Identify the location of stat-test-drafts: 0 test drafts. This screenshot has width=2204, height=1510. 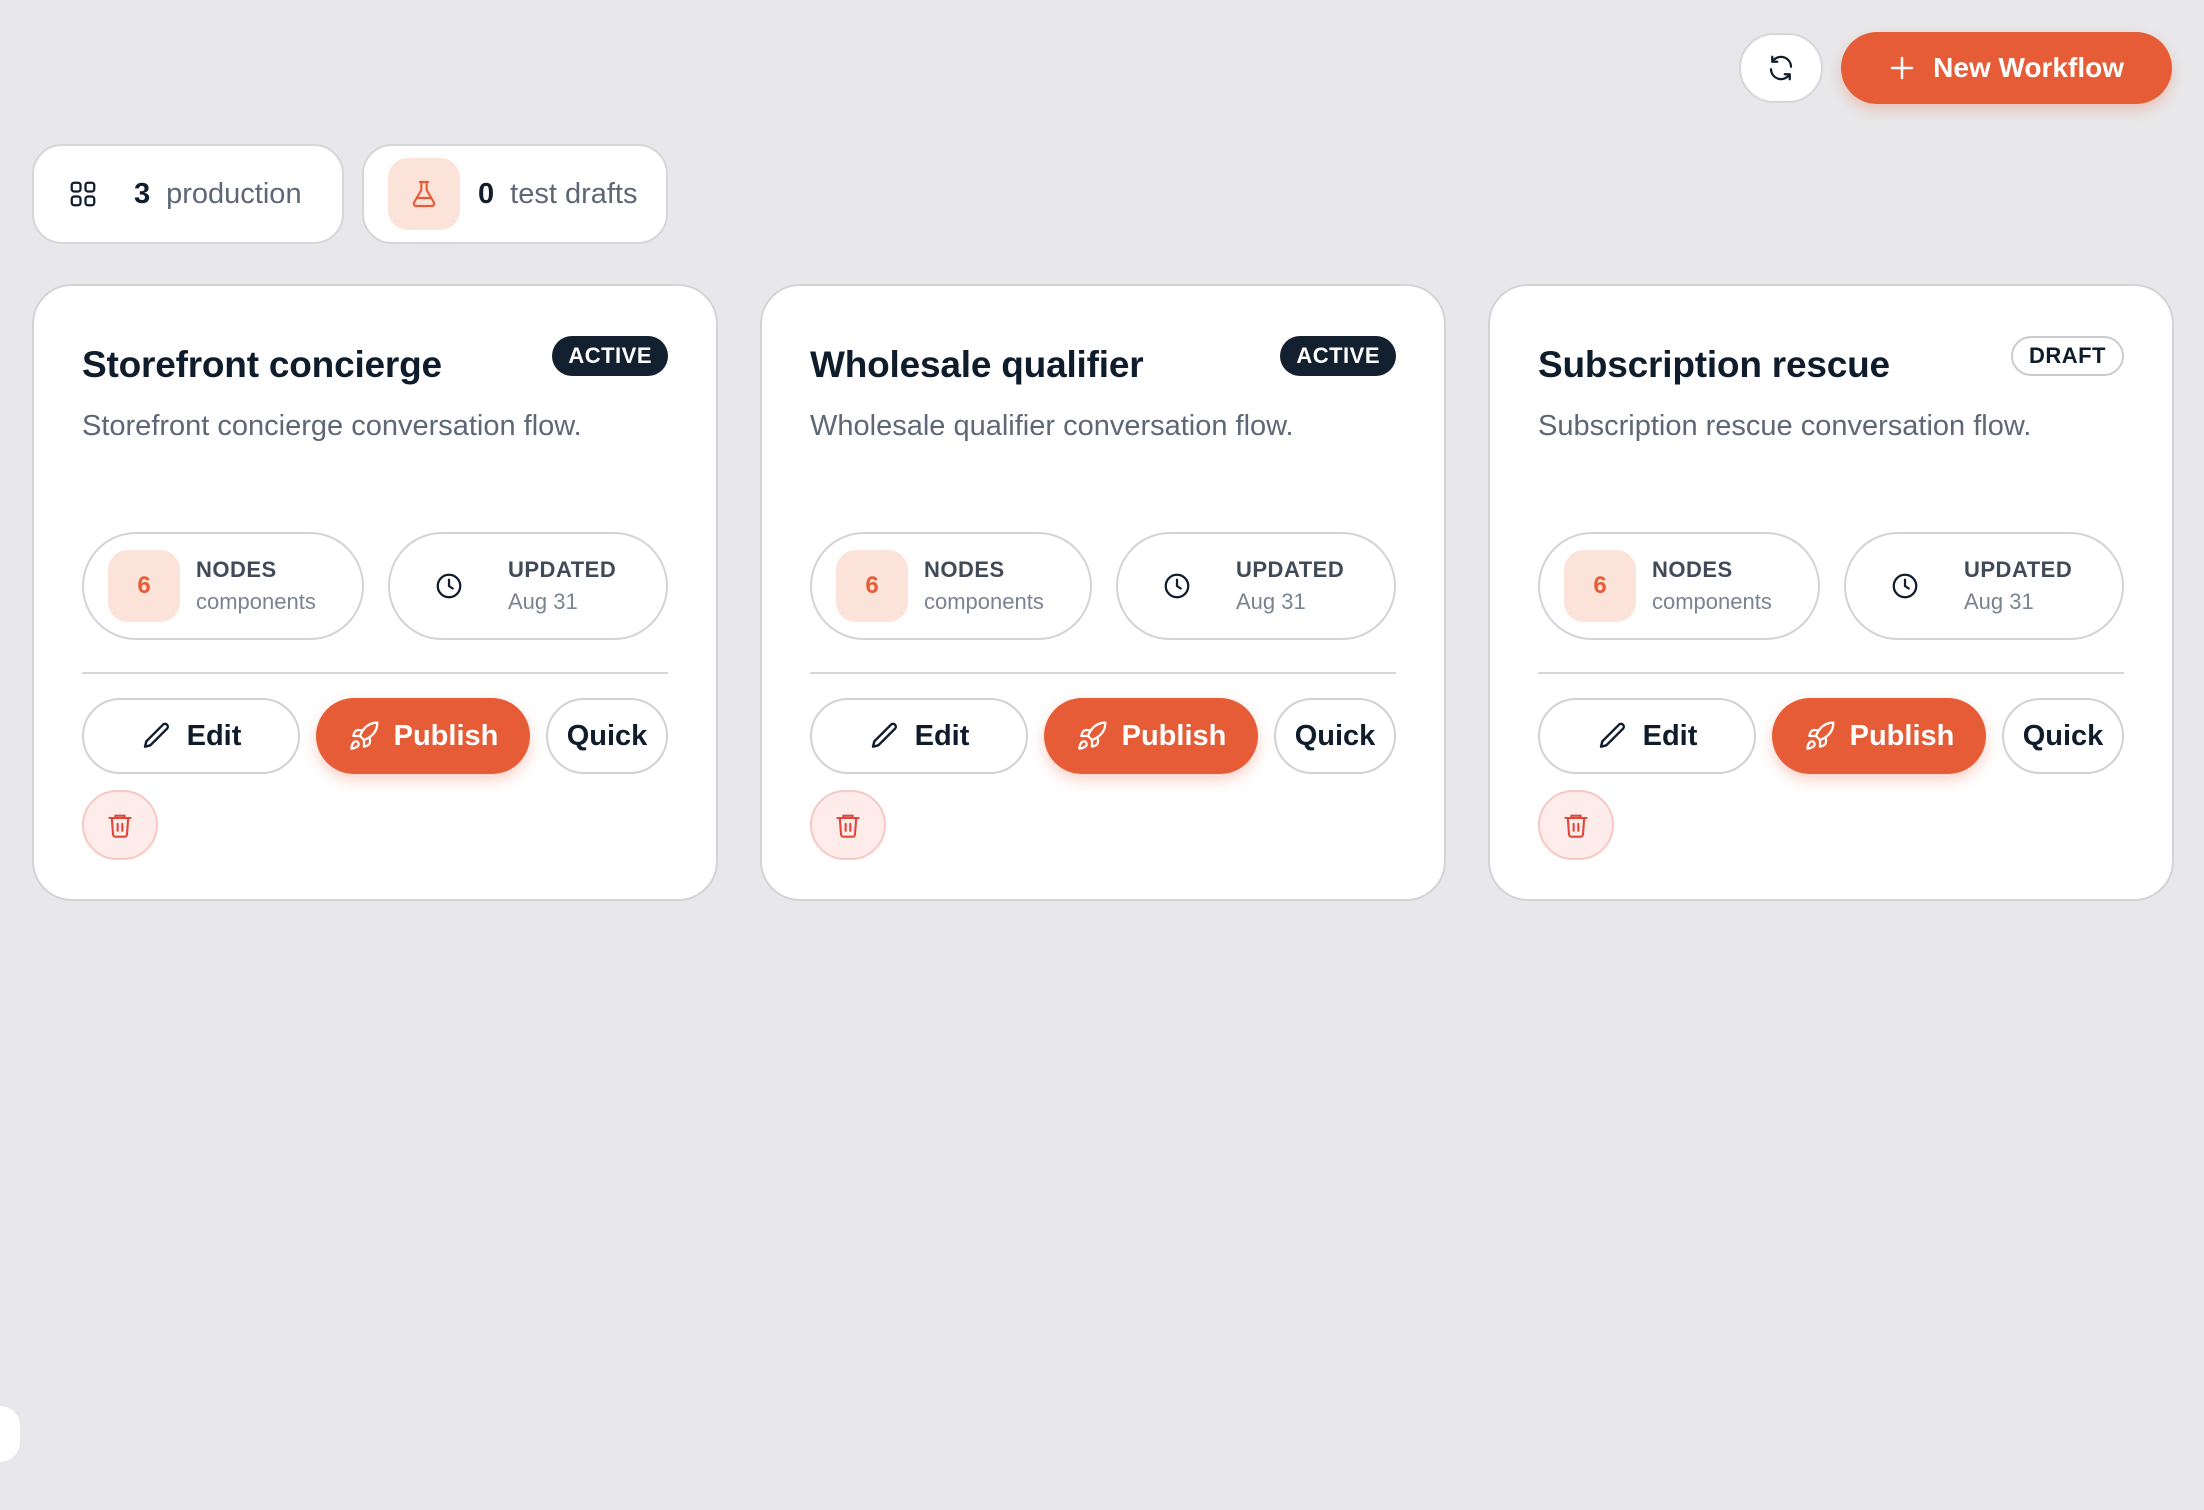
(515, 194).